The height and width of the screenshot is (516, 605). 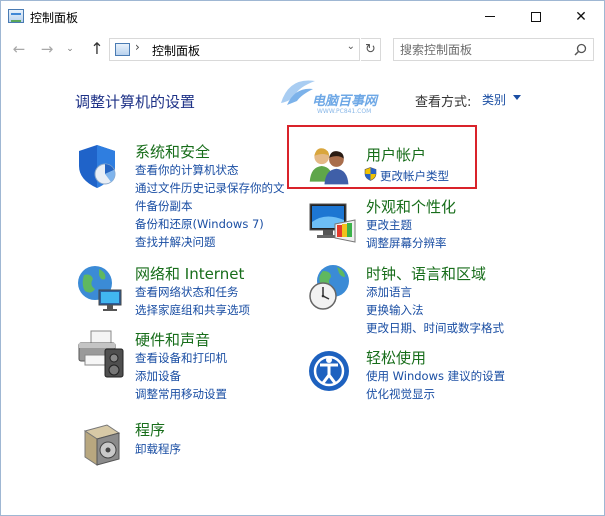 What do you see at coordinates (298, 92) in the screenshot?
I see `wing-logo-icon` at bounding box center [298, 92].